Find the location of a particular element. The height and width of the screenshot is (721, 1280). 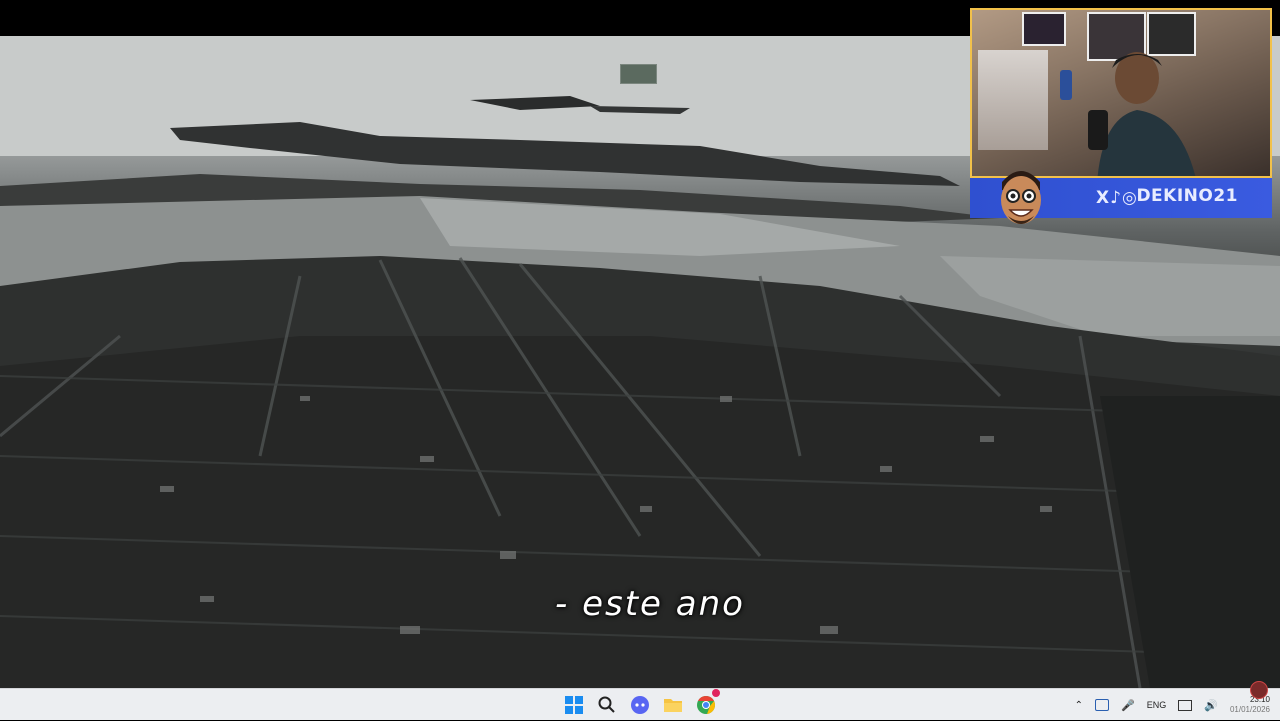

video-watermark-badge is located at coordinates (638, 74).